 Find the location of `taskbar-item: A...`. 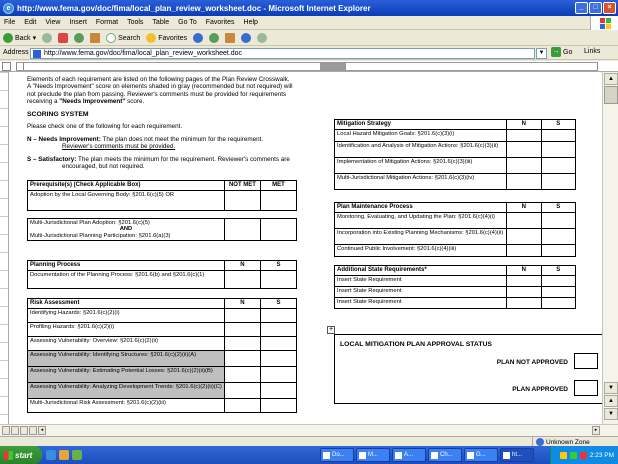

taskbar-item: A... is located at coordinates (409, 455).